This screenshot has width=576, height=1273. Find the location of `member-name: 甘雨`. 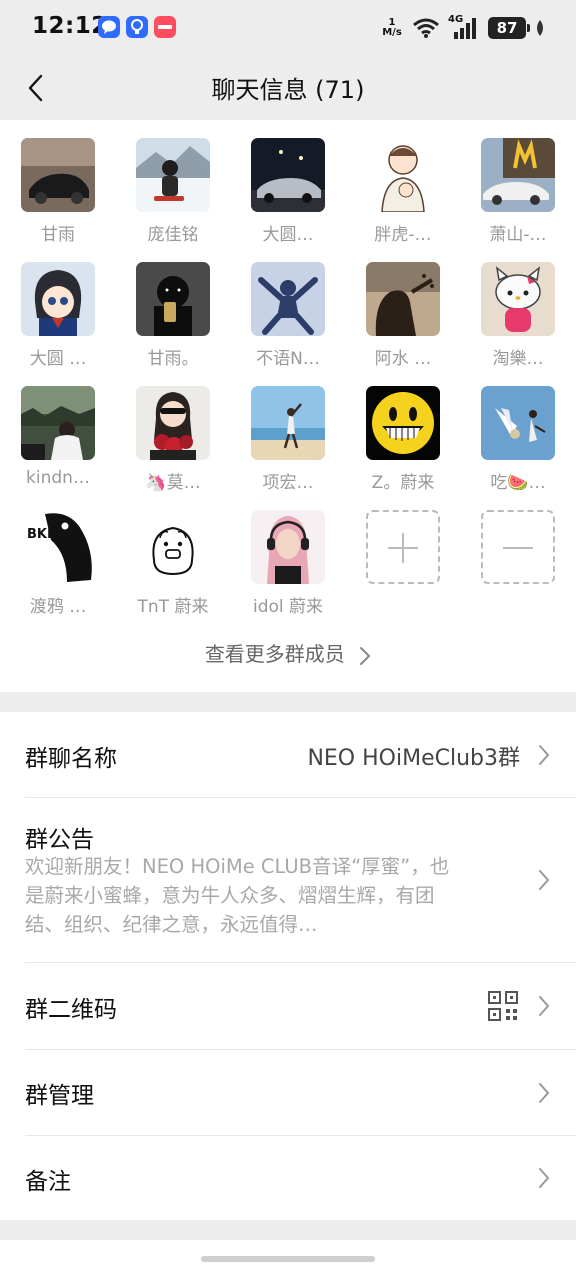

member-name: 甘雨 is located at coordinates (58, 235).